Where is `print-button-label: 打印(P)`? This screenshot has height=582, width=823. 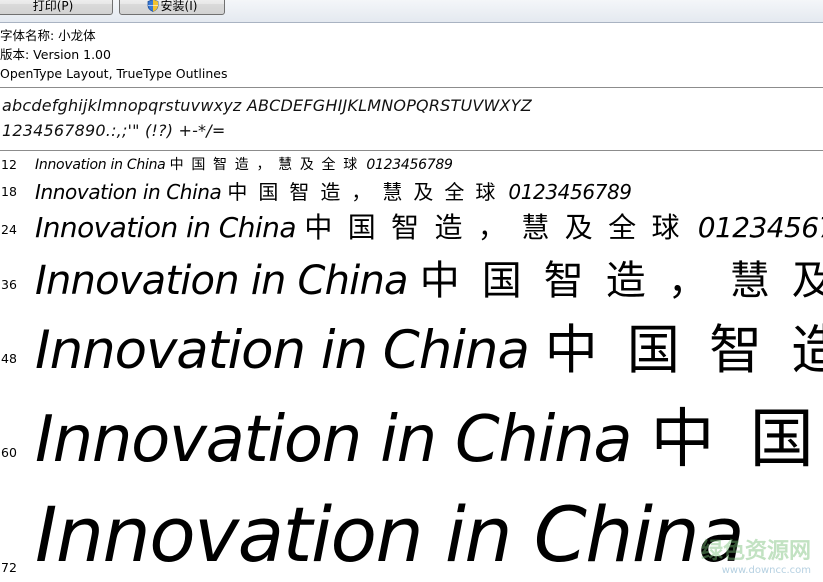 print-button-label: 打印(P) is located at coordinates (53, 6).